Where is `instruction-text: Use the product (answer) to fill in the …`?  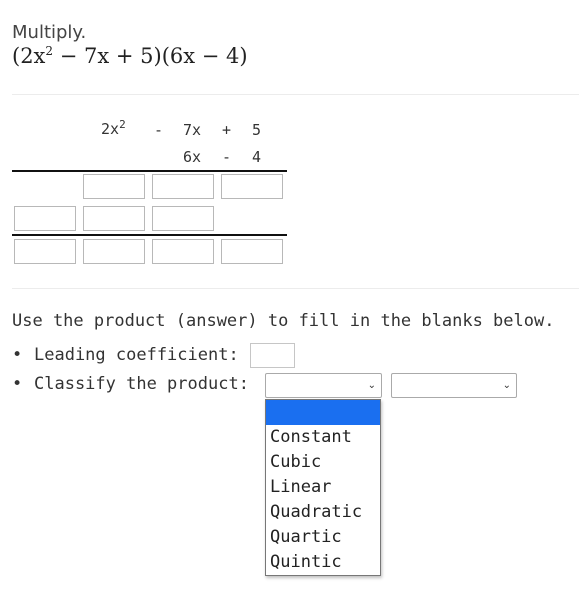
instruction-text: Use the product (answer) to fill in the … is located at coordinates (283, 321).